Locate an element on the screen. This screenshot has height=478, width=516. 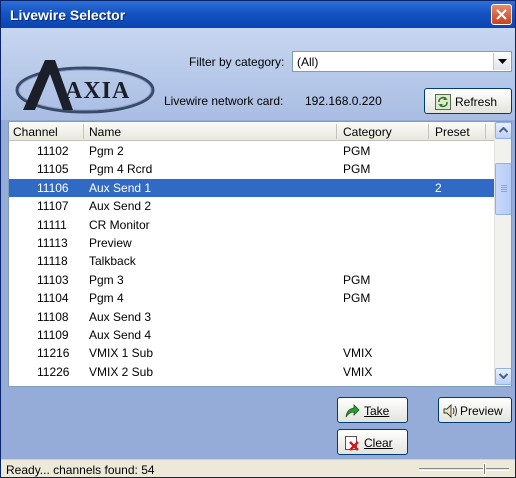
row-name: Talkback is located at coordinates (112, 261).